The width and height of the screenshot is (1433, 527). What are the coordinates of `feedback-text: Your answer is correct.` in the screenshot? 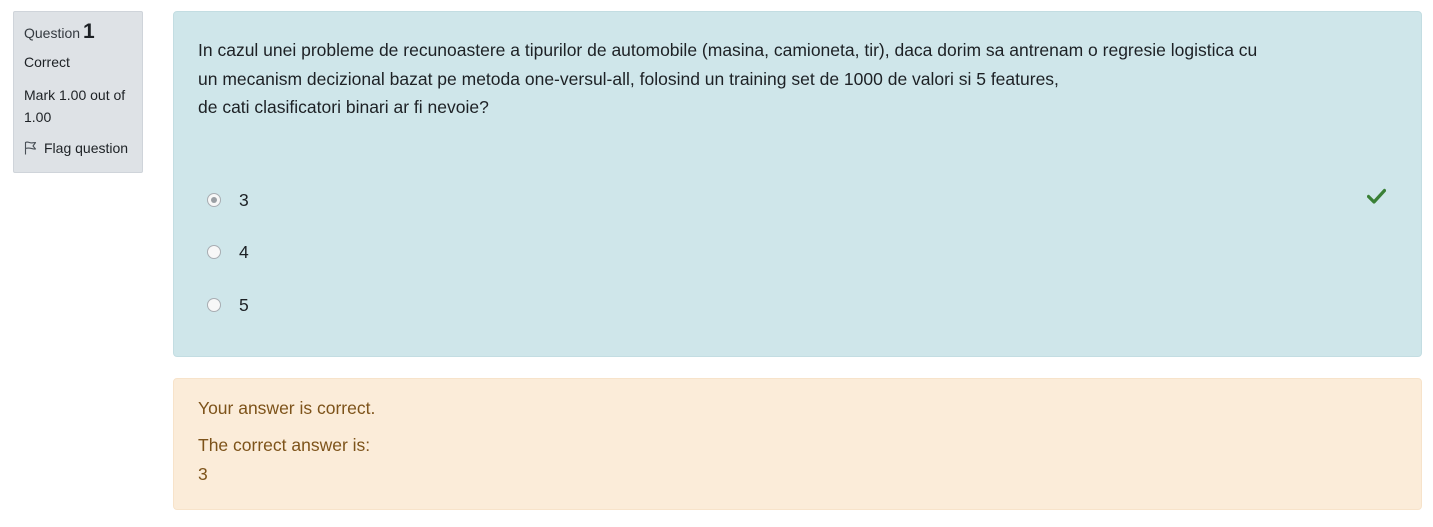 It's located at (287, 408).